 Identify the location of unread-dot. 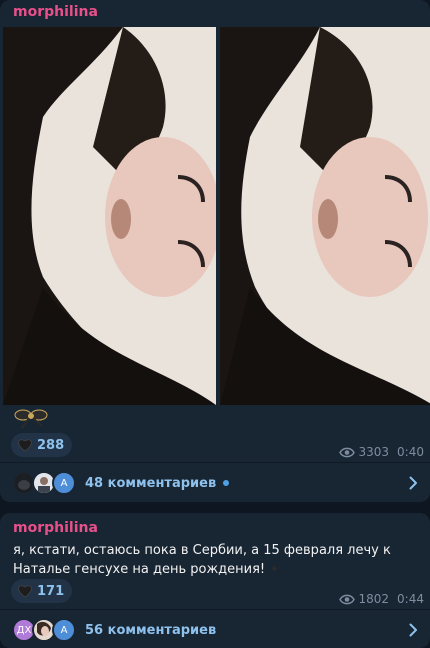
(226, 483).